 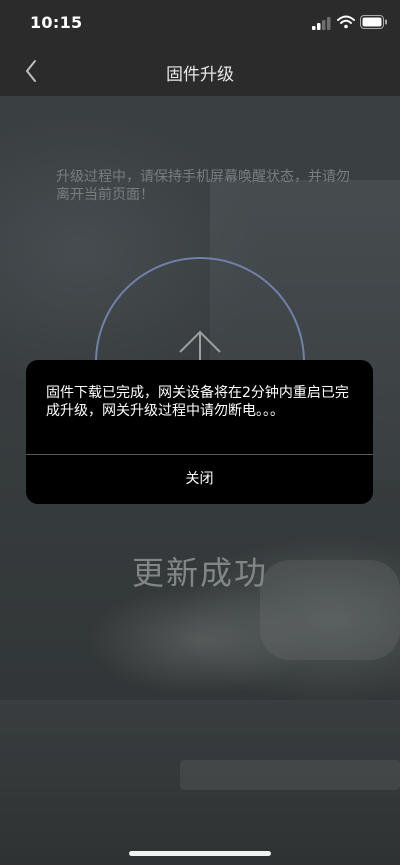 What do you see at coordinates (199, 479) in the screenshot?
I see `close-button: 关闭` at bounding box center [199, 479].